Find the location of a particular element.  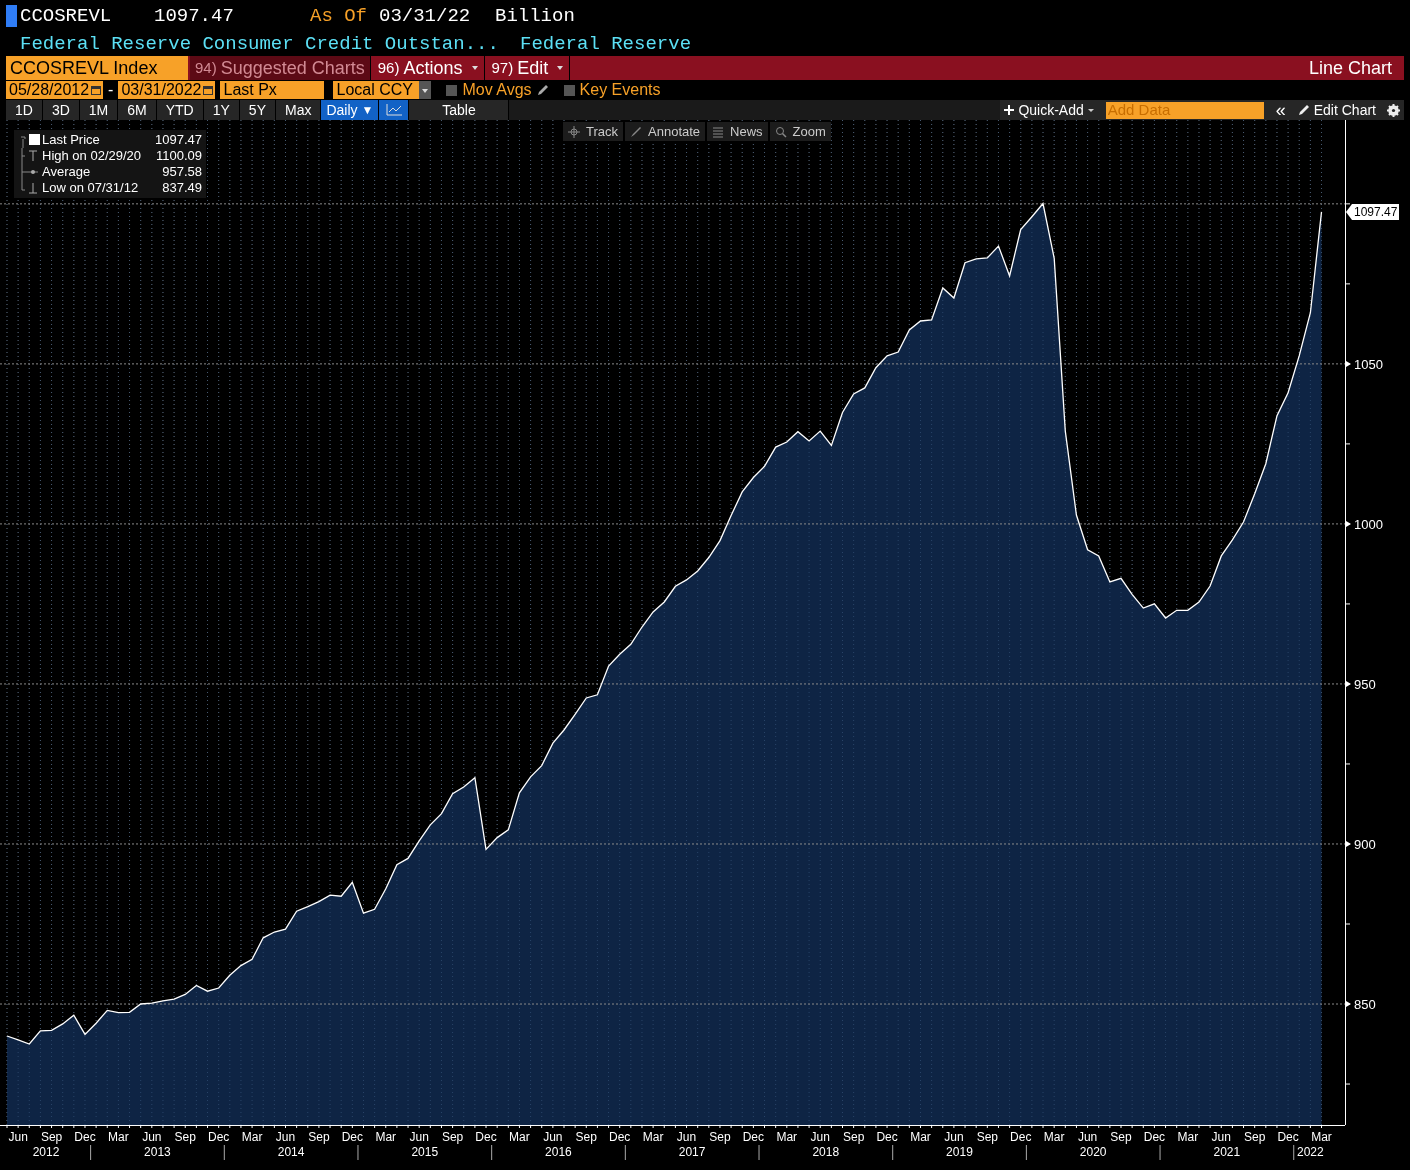

legend-value: 1097.47 is located at coordinates (178, 140).